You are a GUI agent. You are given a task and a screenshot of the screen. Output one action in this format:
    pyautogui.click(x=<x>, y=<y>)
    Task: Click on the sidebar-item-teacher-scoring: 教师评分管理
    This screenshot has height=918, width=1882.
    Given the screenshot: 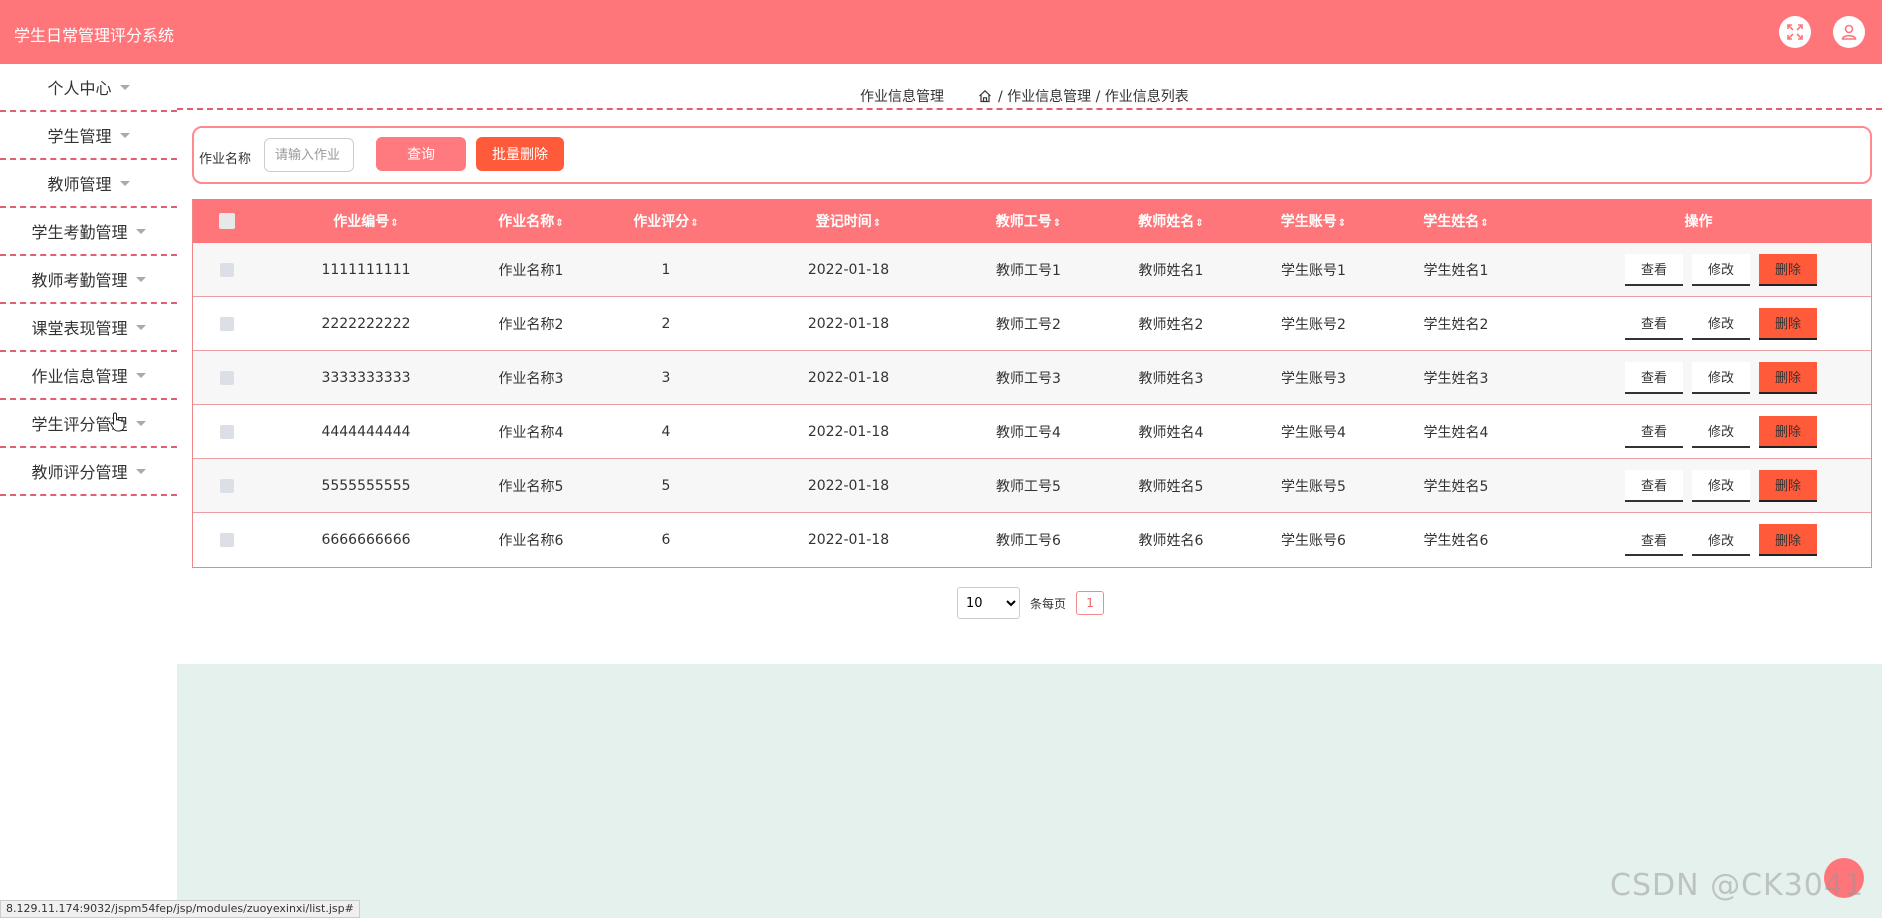 What is the action you would take?
    pyautogui.click(x=88, y=472)
    